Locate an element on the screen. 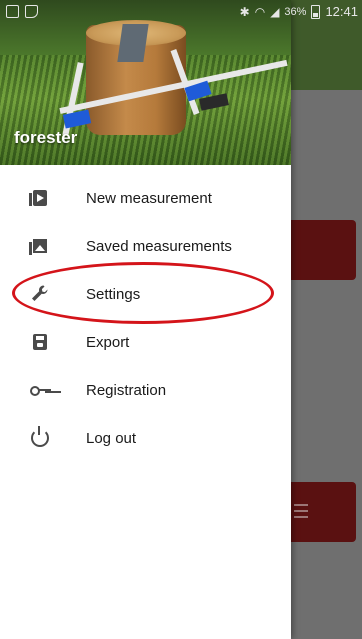 Image resolution: width=362 pixels, height=639 pixels. menu-item-label: Saved measurements is located at coordinates (159, 246).